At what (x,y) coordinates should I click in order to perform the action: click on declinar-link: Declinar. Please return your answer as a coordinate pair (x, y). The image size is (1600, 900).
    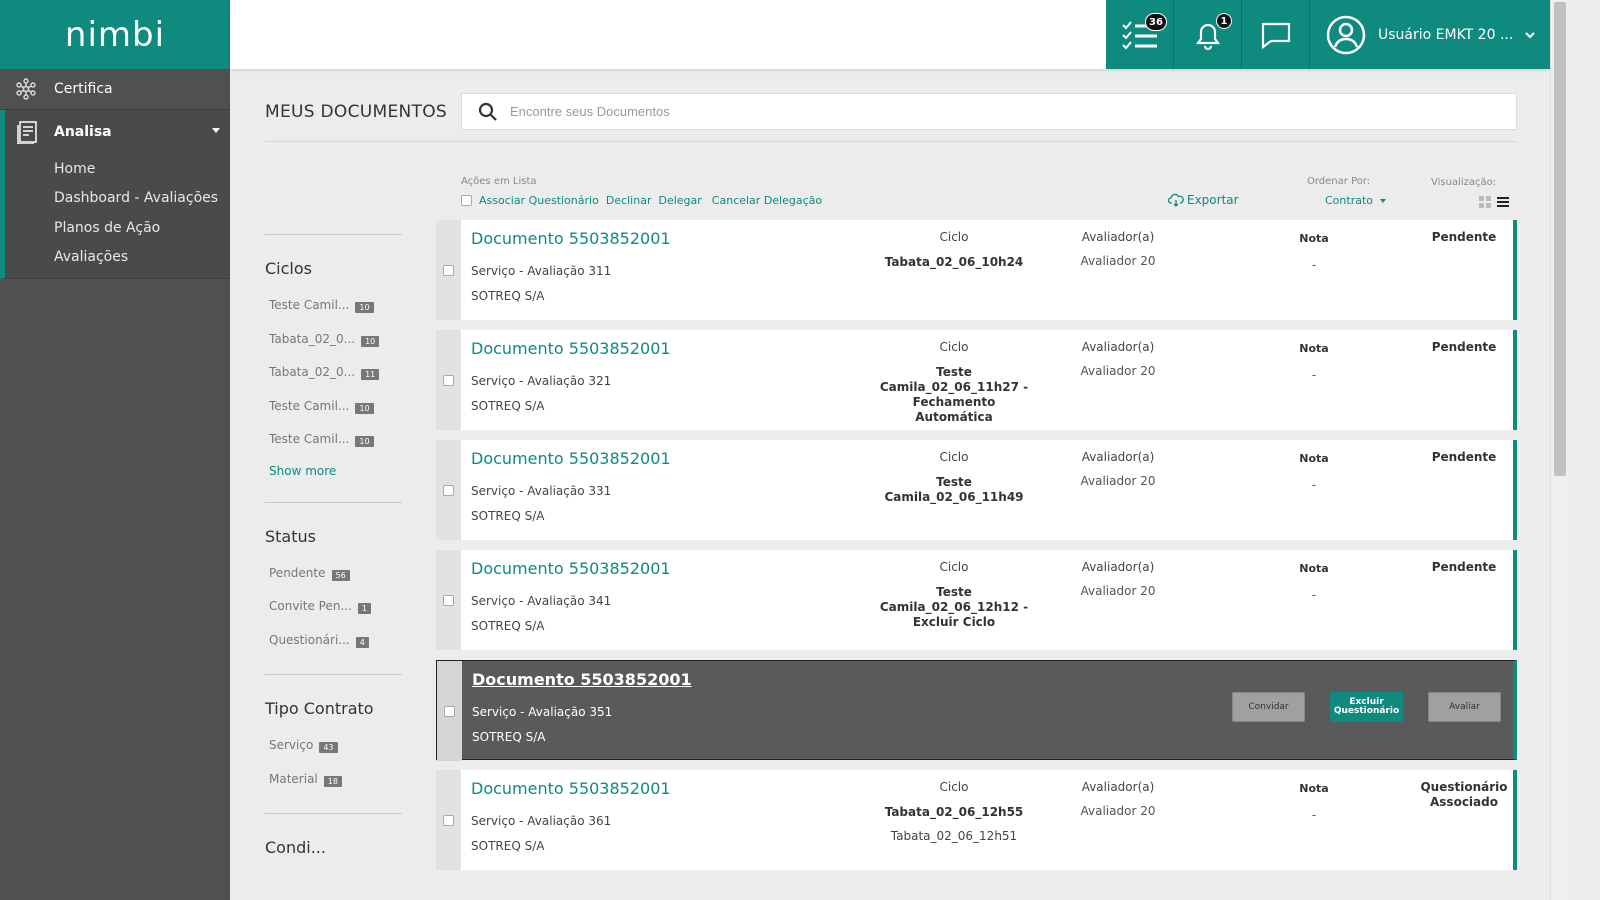
    Looking at the image, I should click on (629, 200).